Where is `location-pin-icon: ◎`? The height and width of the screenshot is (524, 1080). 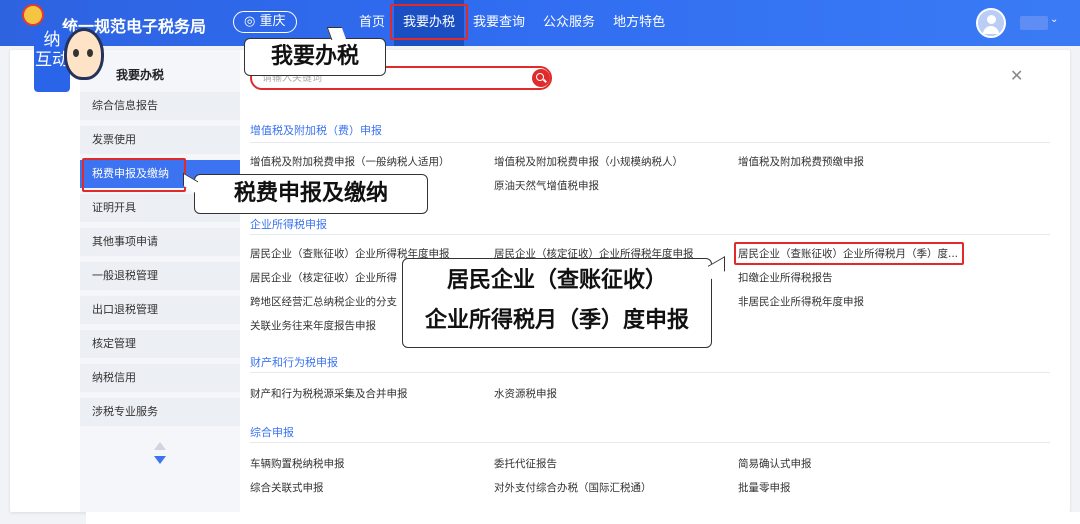
location-pin-icon: ◎ is located at coordinates (252, 21).